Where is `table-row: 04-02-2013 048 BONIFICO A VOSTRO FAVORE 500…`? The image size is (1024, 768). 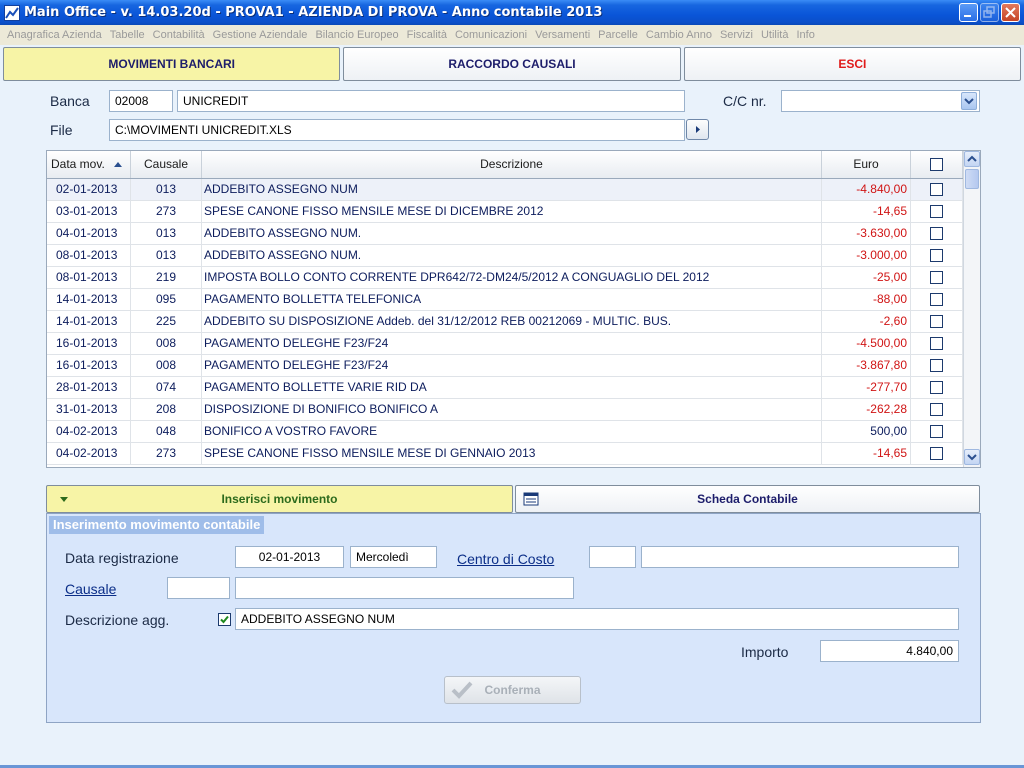
table-row: 04-02-2013 048 BONIFICO A VOSTRO FAVORE 500… is located at coordinates (505, 432).